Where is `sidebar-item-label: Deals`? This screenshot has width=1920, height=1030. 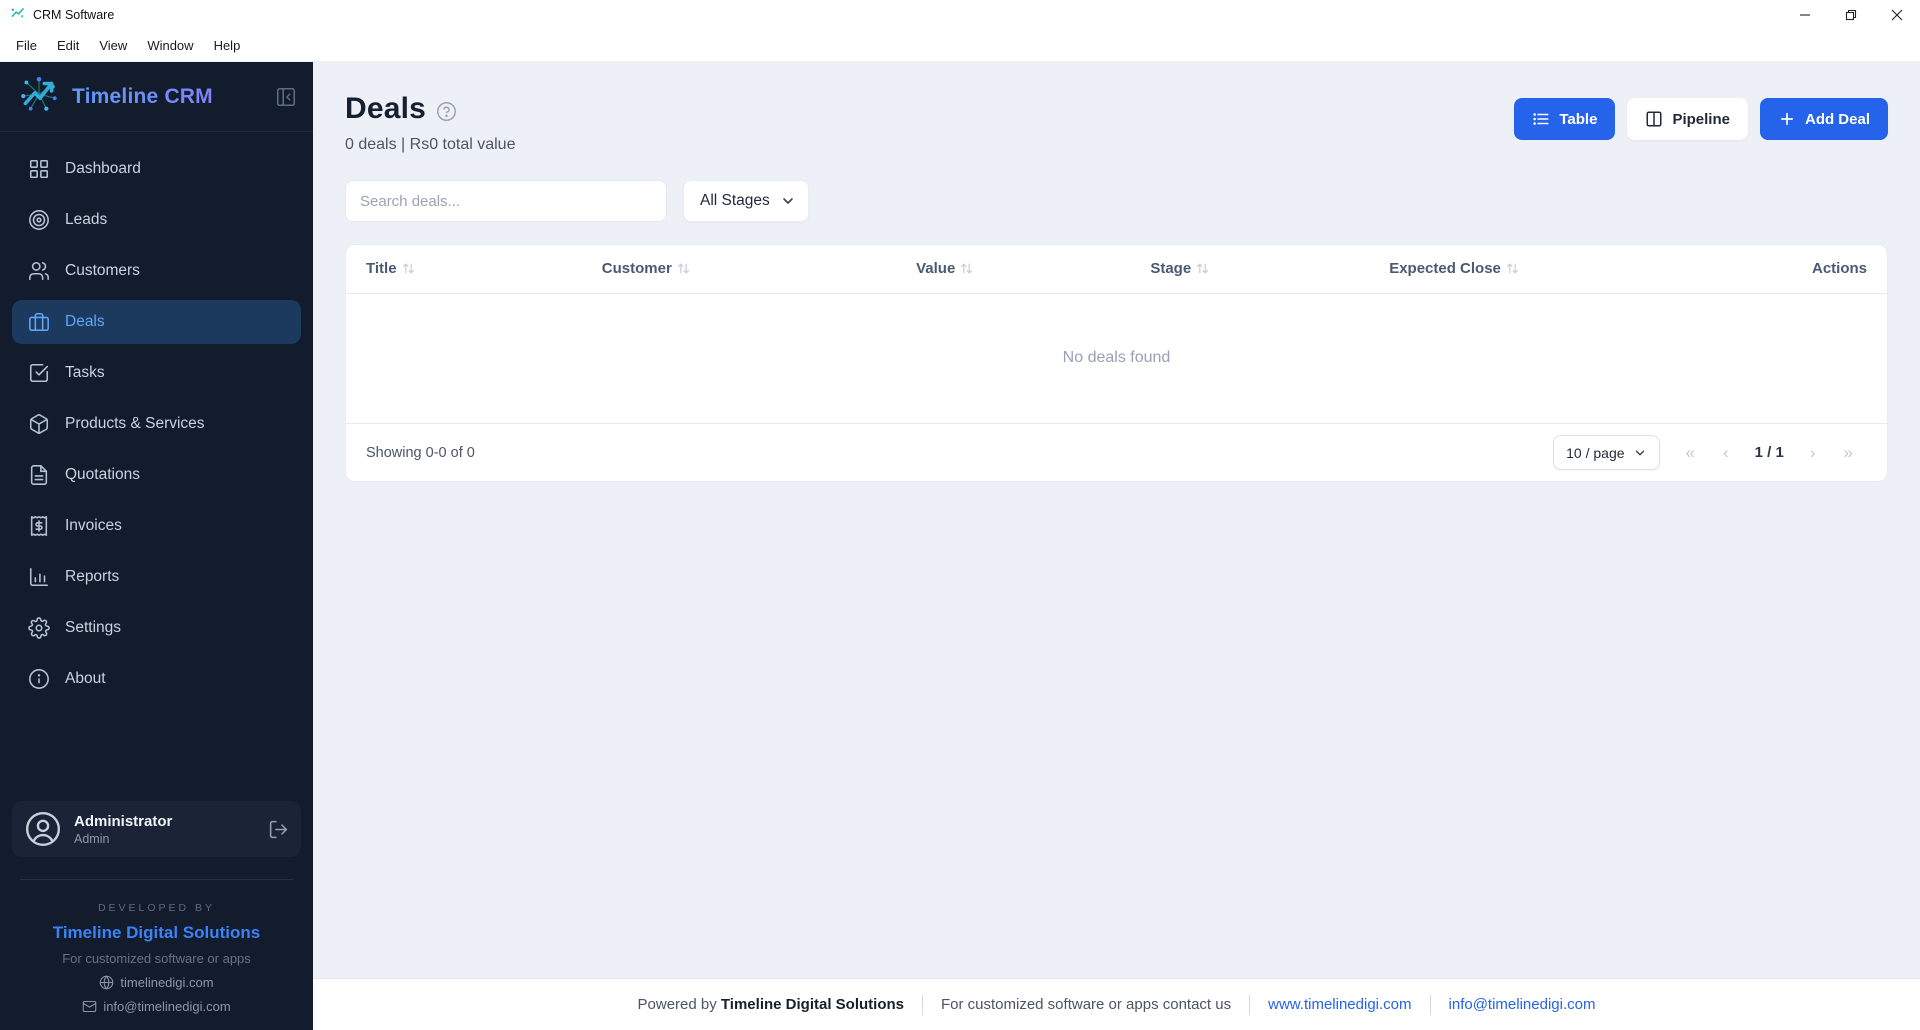
sidebar-item-label: Deals is located at coordinates (85, 321).